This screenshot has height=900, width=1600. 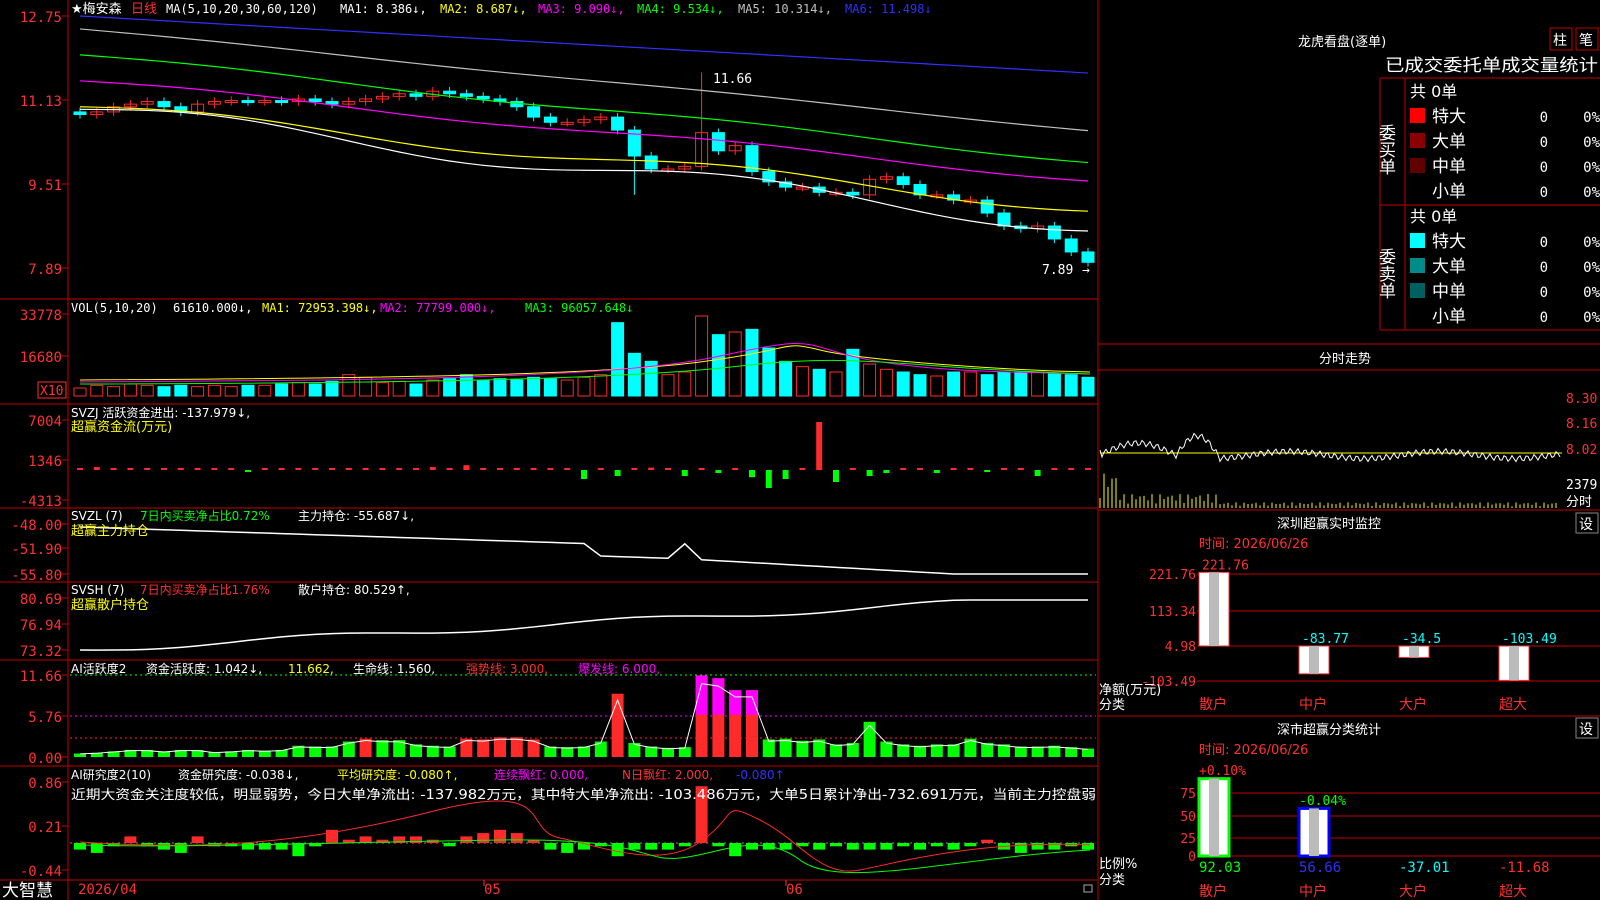 I want to click on volume-bars, so click(x=584, y=356).